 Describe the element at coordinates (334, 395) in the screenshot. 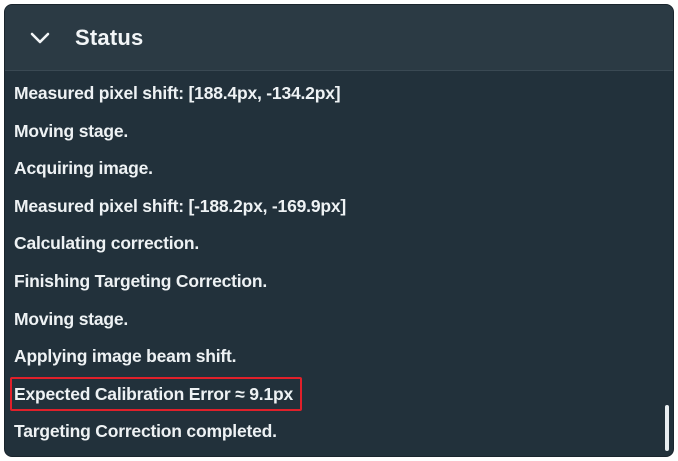

I see `log-line-highlighted: Expected Calibration Error ≈ 9.1px` at that location.